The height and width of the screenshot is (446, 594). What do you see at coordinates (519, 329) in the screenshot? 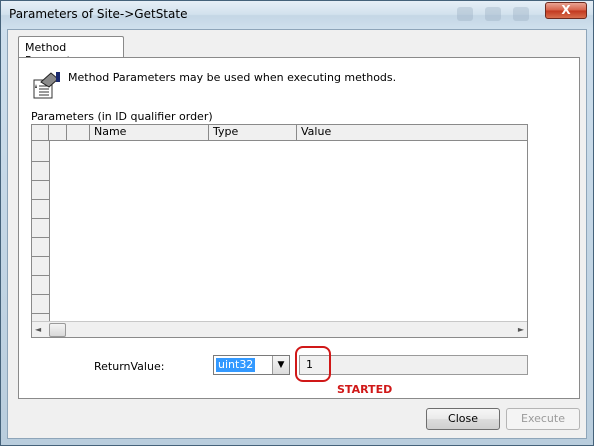
I see `scroll-right-icon: ►` at bounding box center [519, 329].